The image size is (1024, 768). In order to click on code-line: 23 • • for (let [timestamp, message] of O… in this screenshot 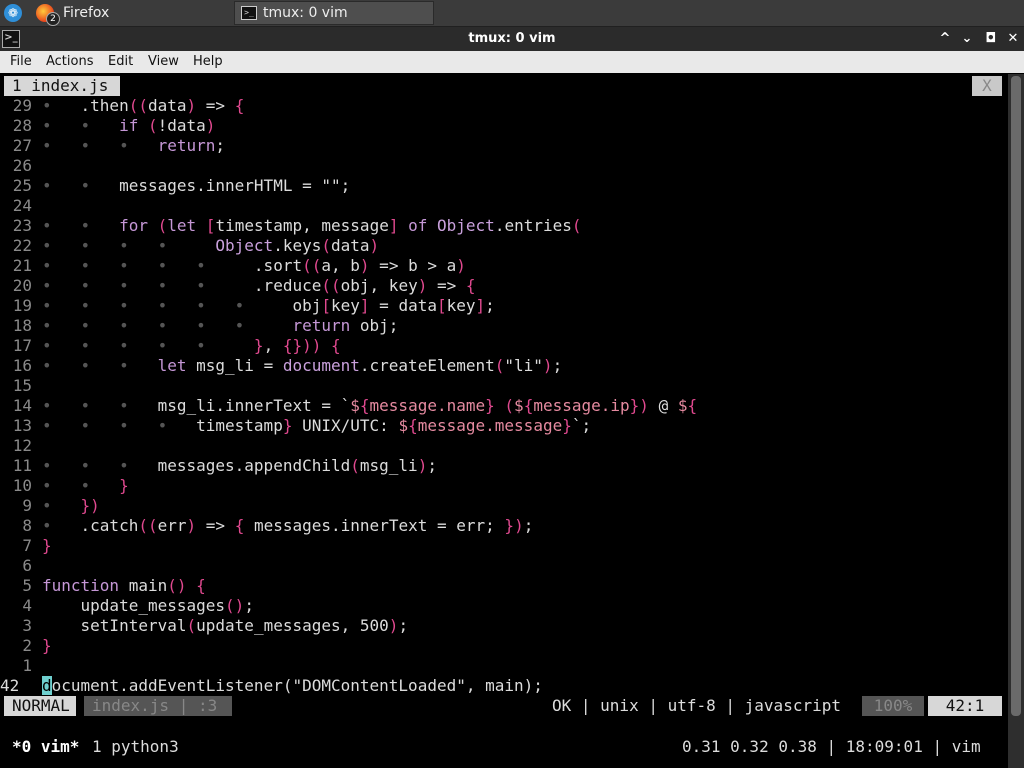, I will do `click(504, 226)`.